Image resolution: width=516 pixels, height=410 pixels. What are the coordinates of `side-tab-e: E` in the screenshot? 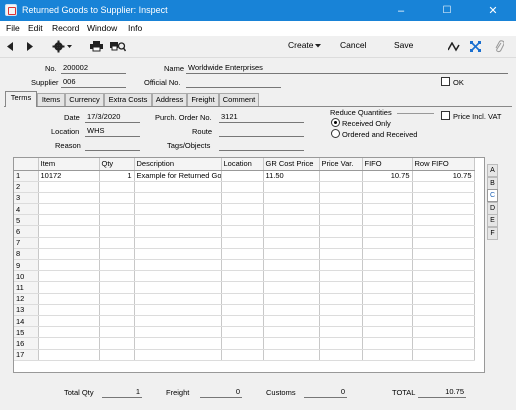 It's located at (492, 220).